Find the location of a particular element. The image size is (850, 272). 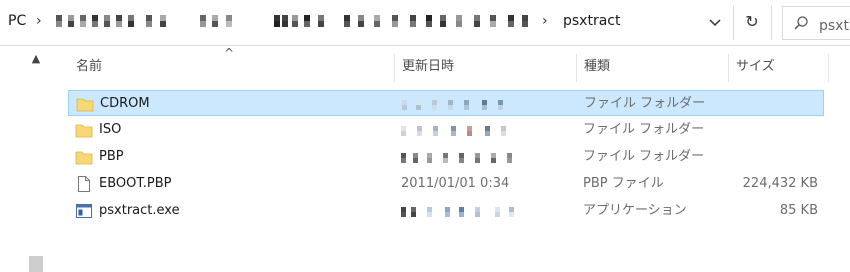

refresh-icon: ↻ is located at coordinates (752, 21).